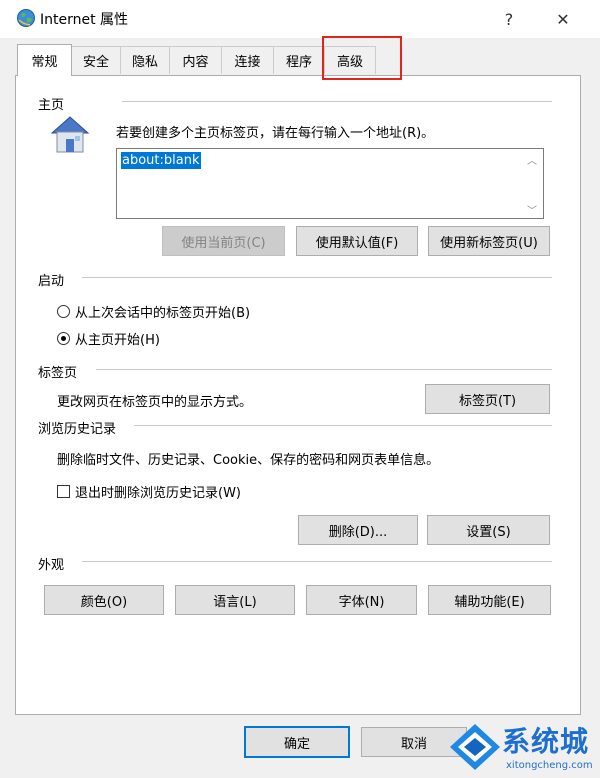 Image resolution: width=600 pixels, height=778 pixels. Describe the element at coordinates (488, 530) in the screenshot. I see `history-settings-button: 设置(S)` at that location.